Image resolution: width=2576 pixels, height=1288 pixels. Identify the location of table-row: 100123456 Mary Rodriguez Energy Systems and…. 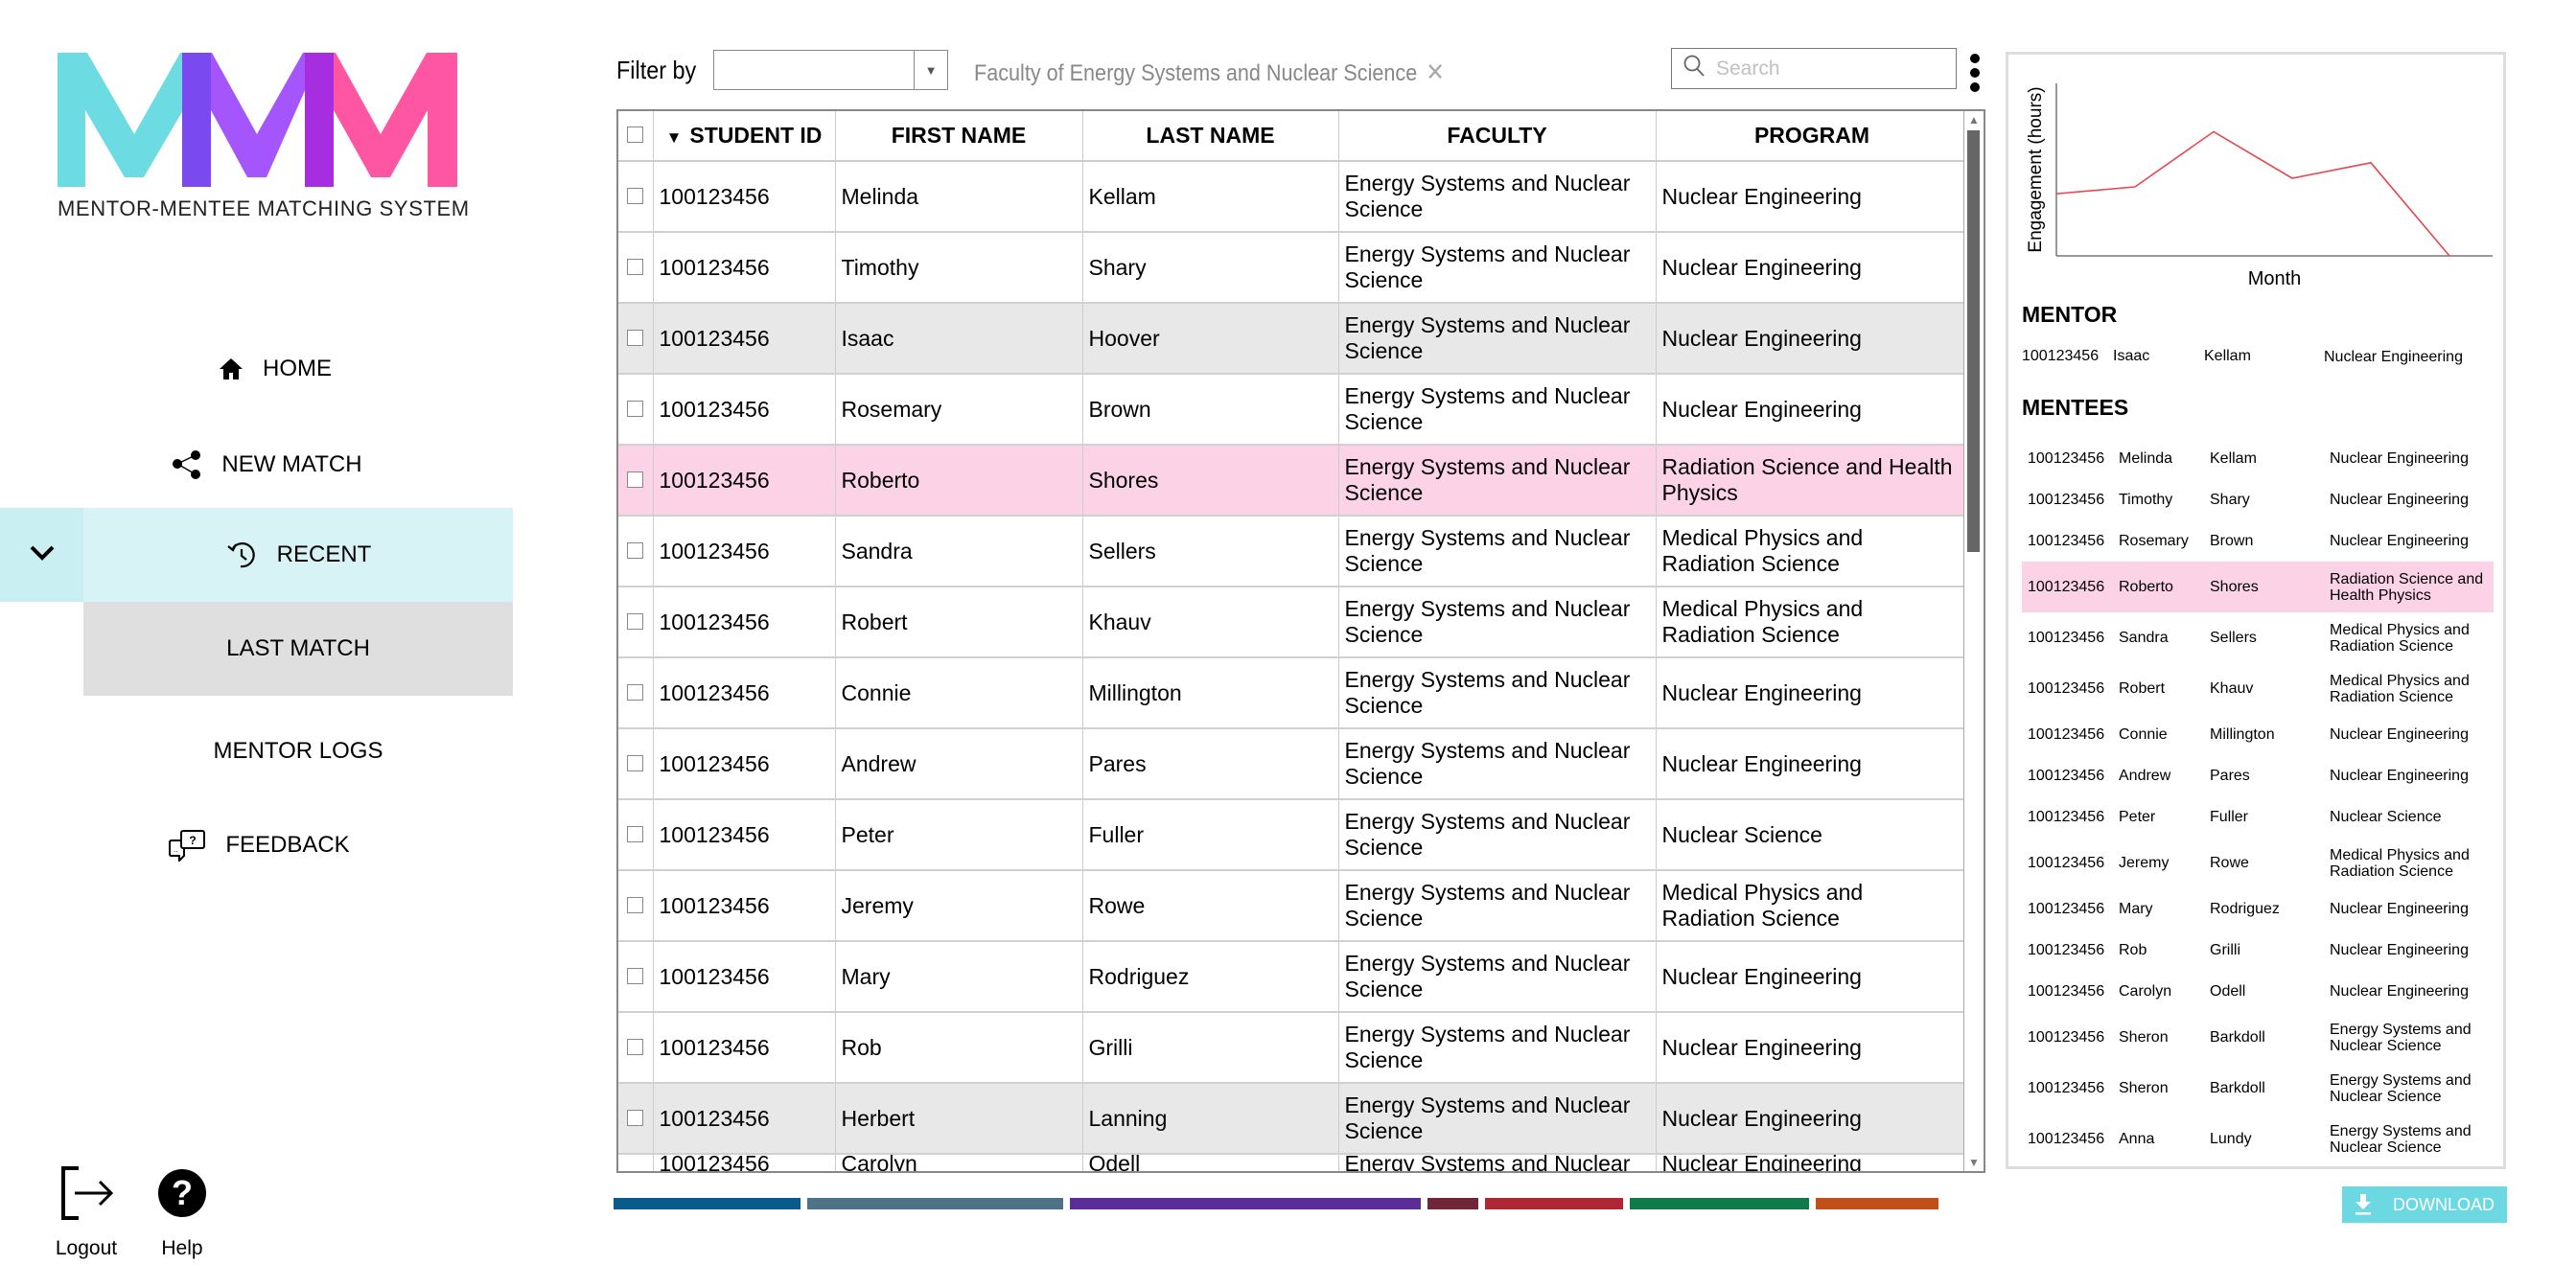
(1294, 977).